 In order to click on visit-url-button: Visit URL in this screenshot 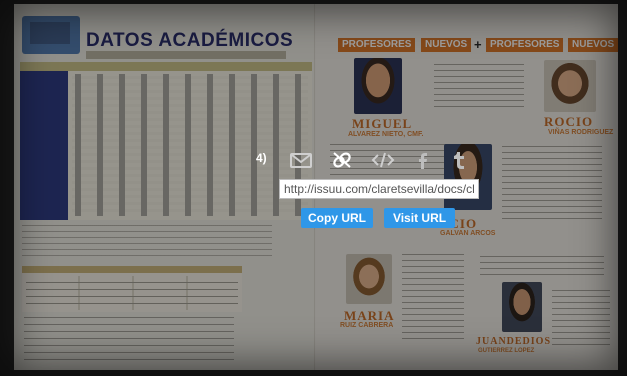, I will do `click(419, 218)`.